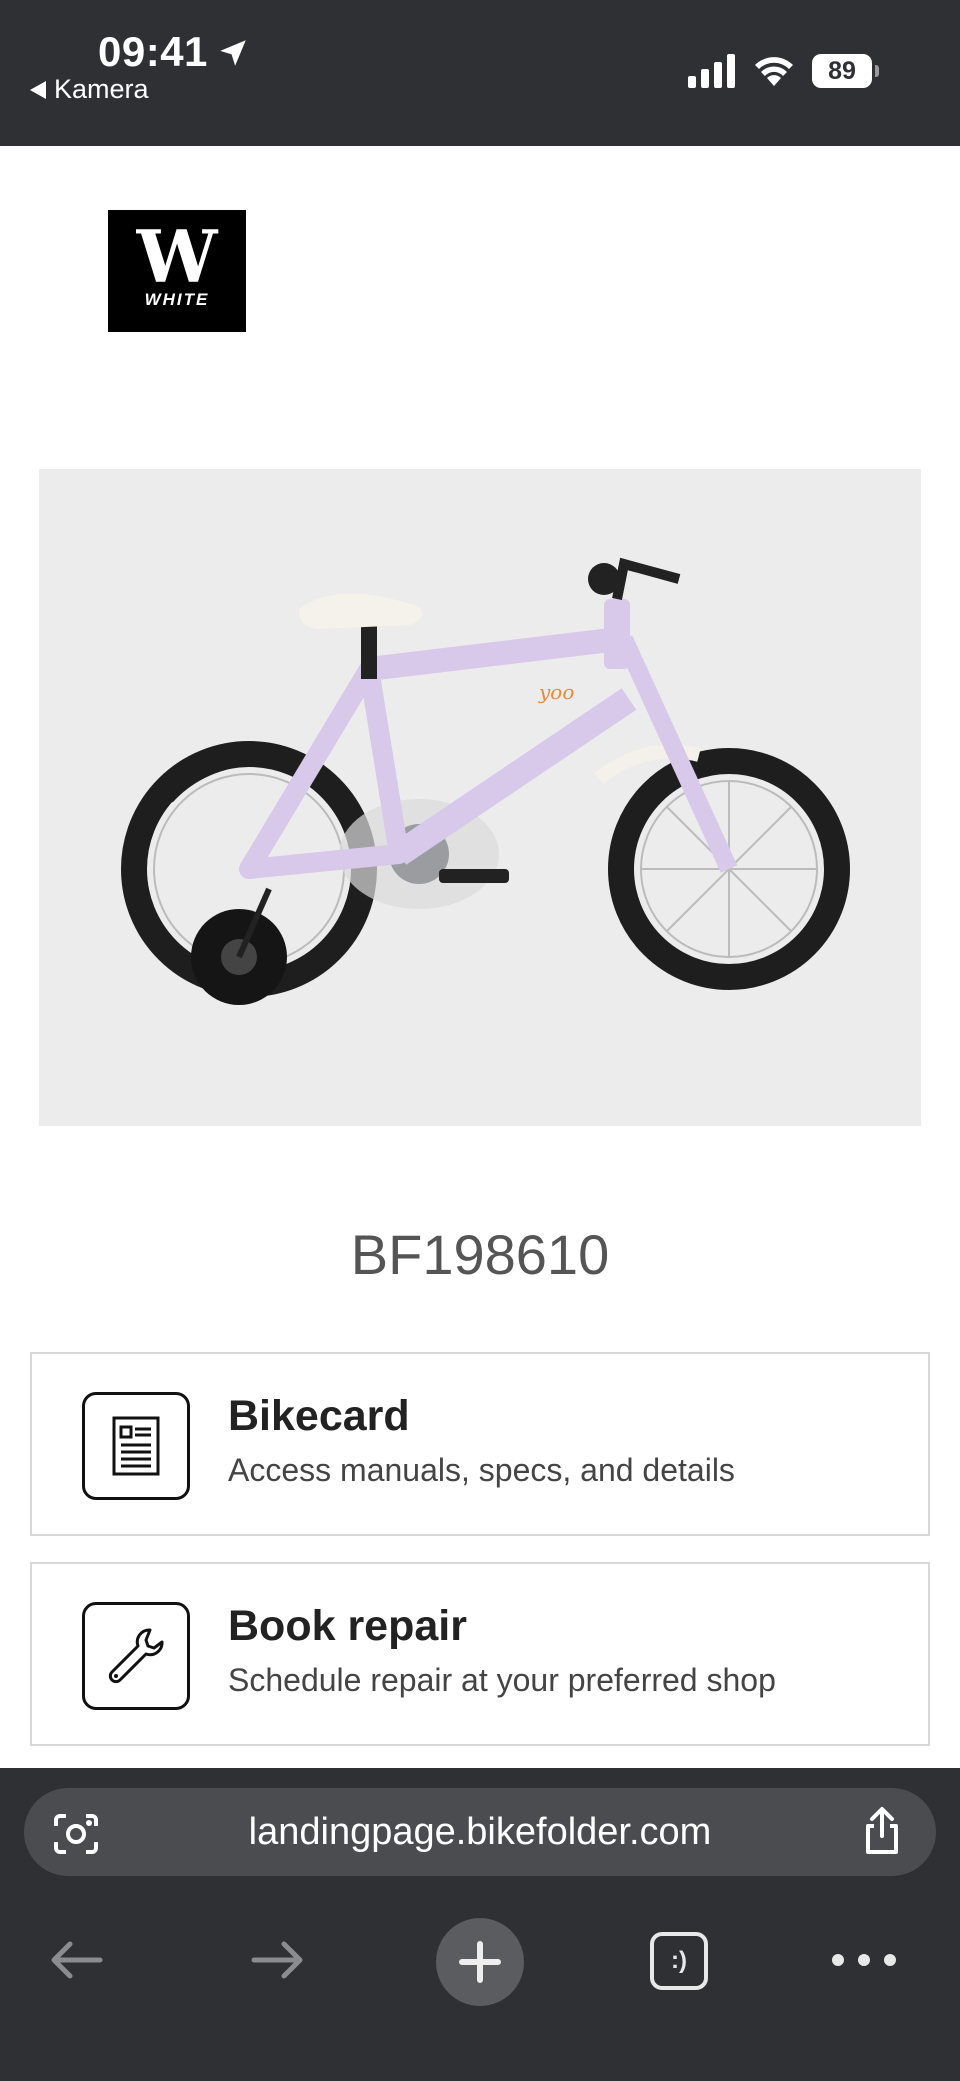 This screenshot has width=960, height=2081. Describe the element at coordinates (319, 1416) in the screenshot. I see `bikecard-title: Bikecard` at that location.